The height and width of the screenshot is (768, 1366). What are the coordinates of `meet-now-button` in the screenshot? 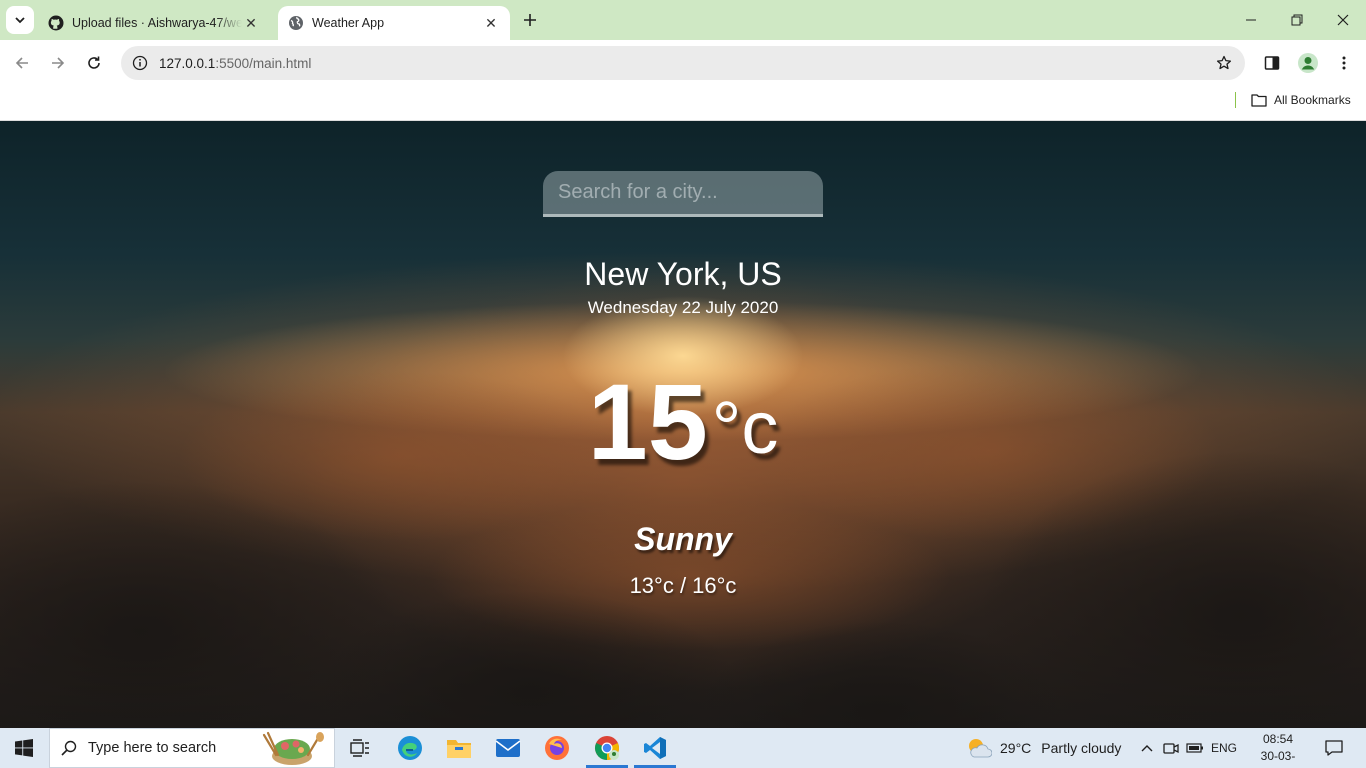 It's located at (1171, 748).